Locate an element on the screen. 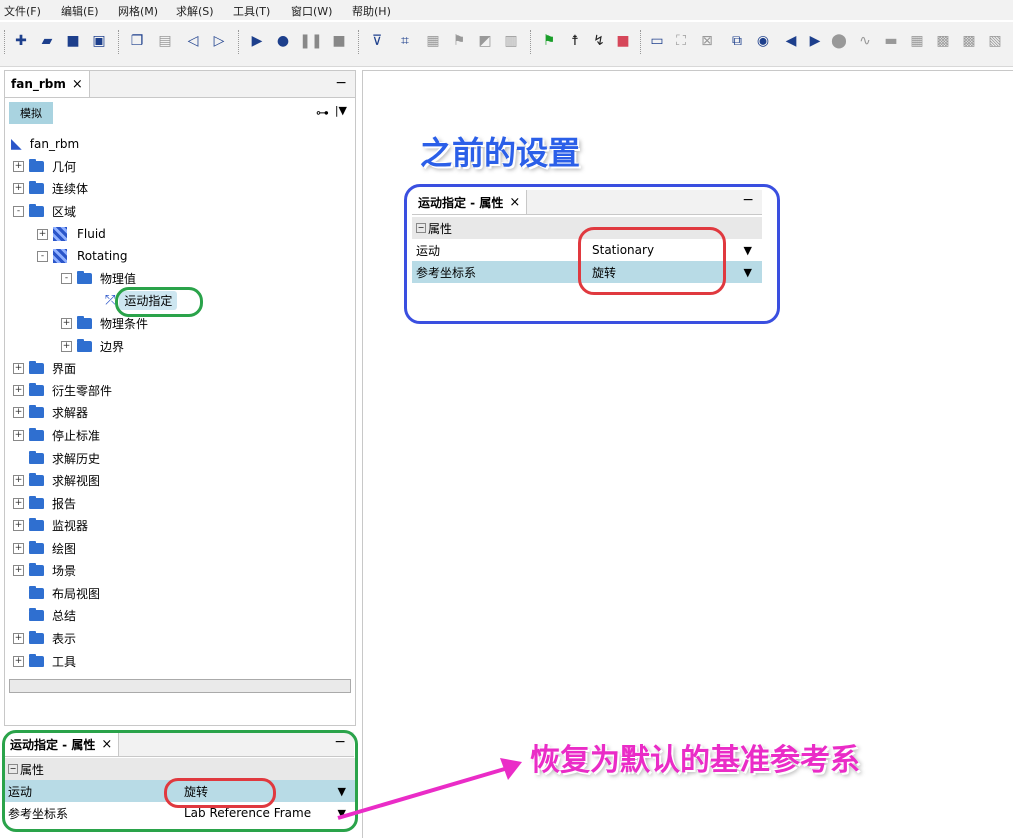 The image size is (1013, 838). layout-icon: ▬ is located at coordinates (891, 41).